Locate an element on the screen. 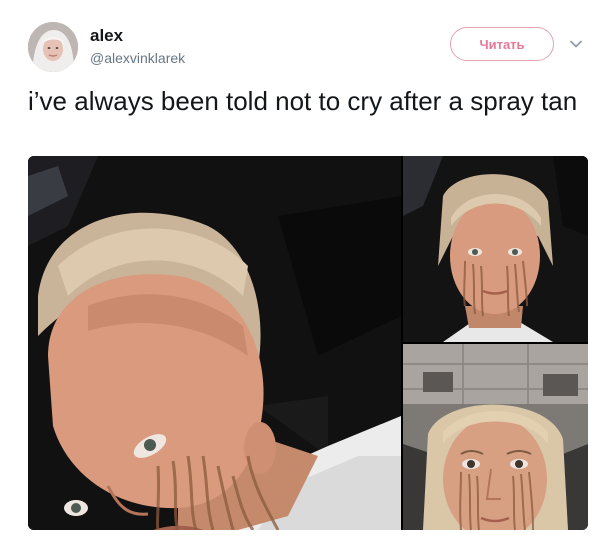 Image resolution: width=610 pixels, height=540 pixels. avatar is located at coordinates (53, 47).